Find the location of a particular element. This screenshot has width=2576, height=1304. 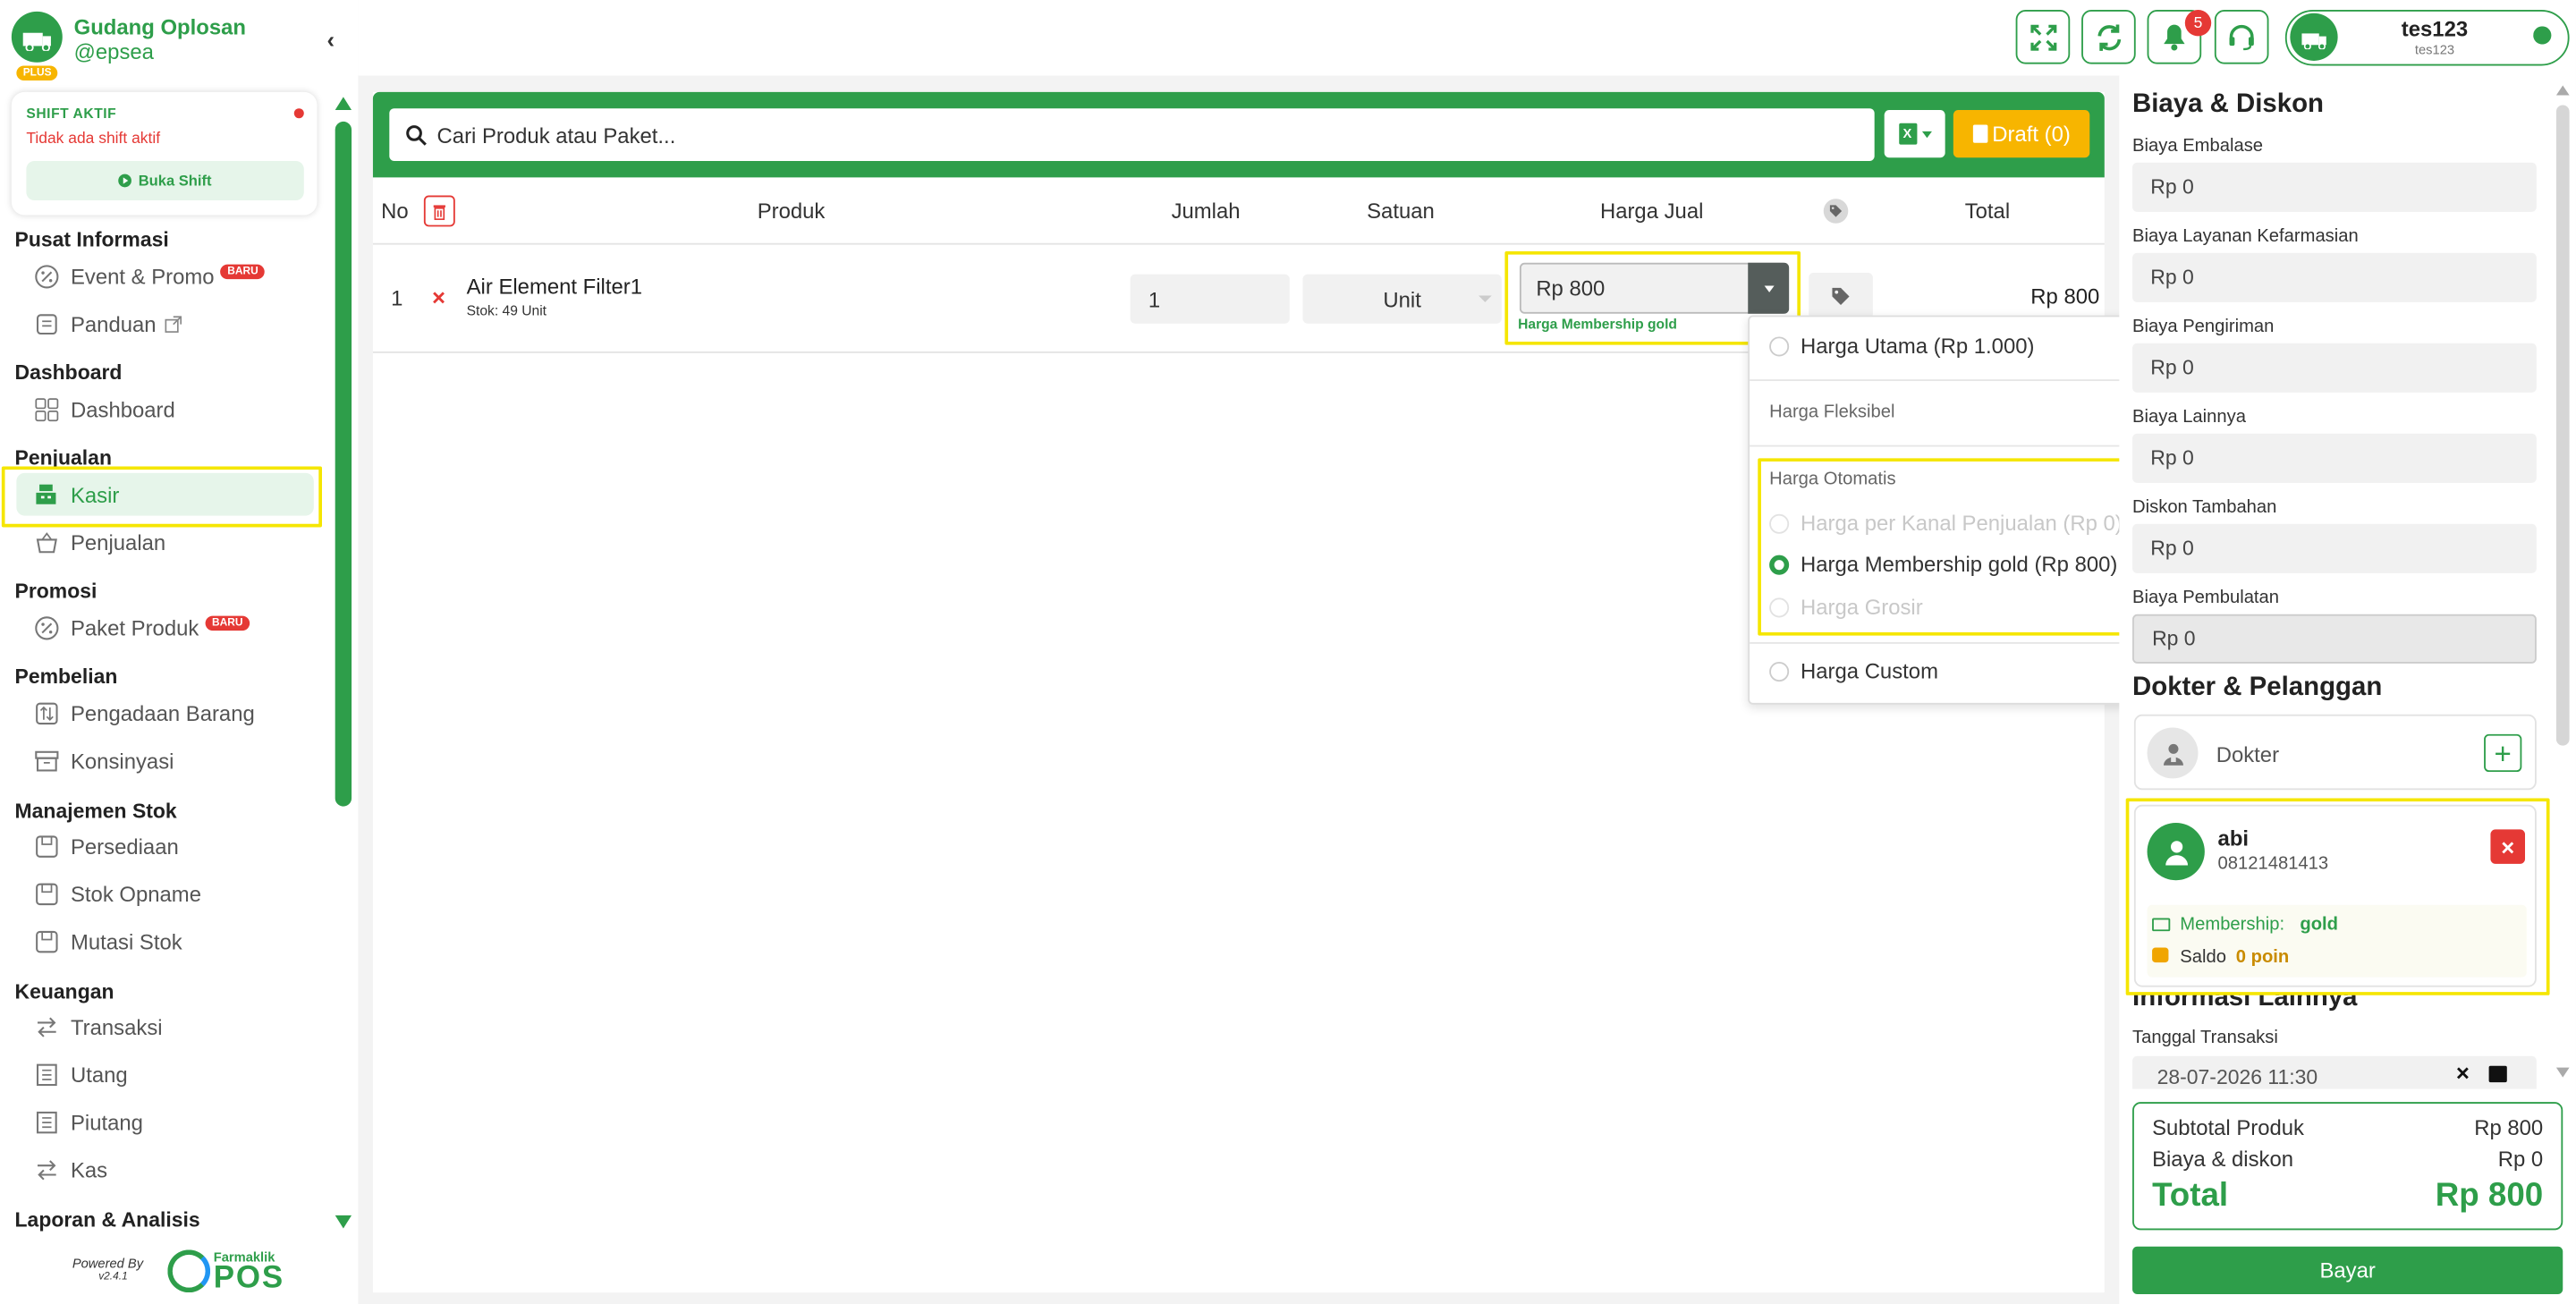

radio-selected-icon is located at coordinates (1779, 564).